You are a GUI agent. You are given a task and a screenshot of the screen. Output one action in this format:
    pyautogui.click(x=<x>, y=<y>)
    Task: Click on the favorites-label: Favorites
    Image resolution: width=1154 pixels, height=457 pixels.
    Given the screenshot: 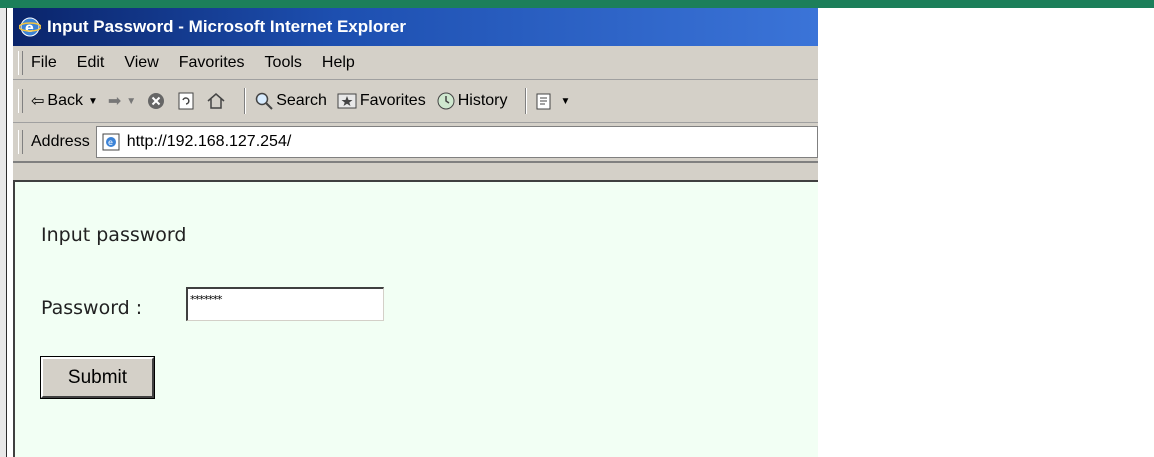 What is the action you would take?
    pyautogui.click(x=392, y=100)
    